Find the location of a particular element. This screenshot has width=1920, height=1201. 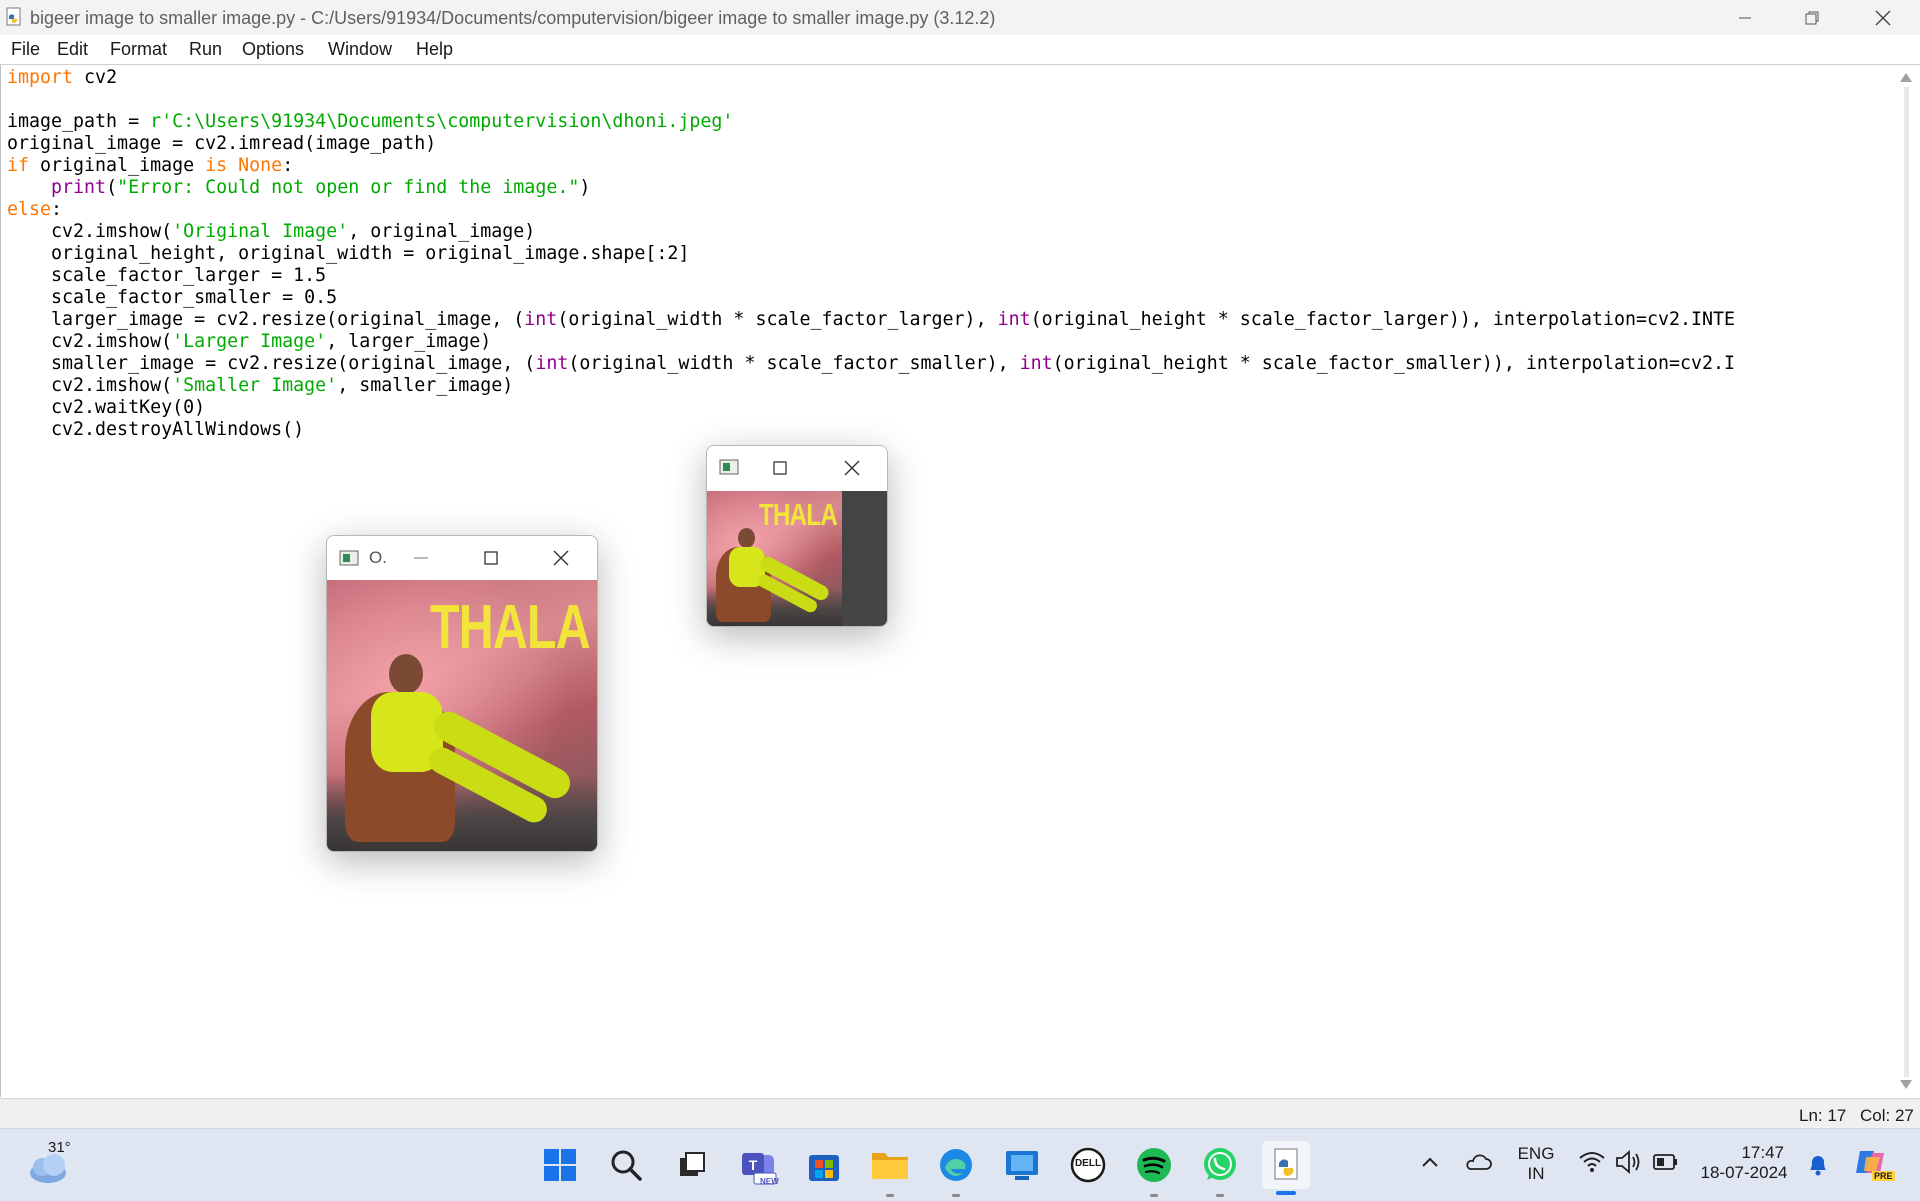

spotify-button is located at coordinates (1154, 1169).